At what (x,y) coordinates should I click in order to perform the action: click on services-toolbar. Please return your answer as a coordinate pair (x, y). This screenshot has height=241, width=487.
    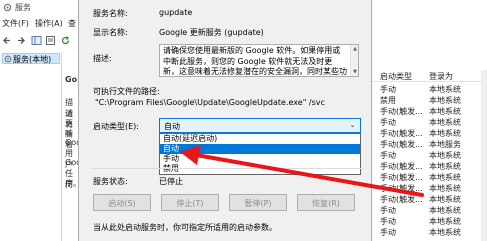
    Looking at the image, I should click on (39, 41).